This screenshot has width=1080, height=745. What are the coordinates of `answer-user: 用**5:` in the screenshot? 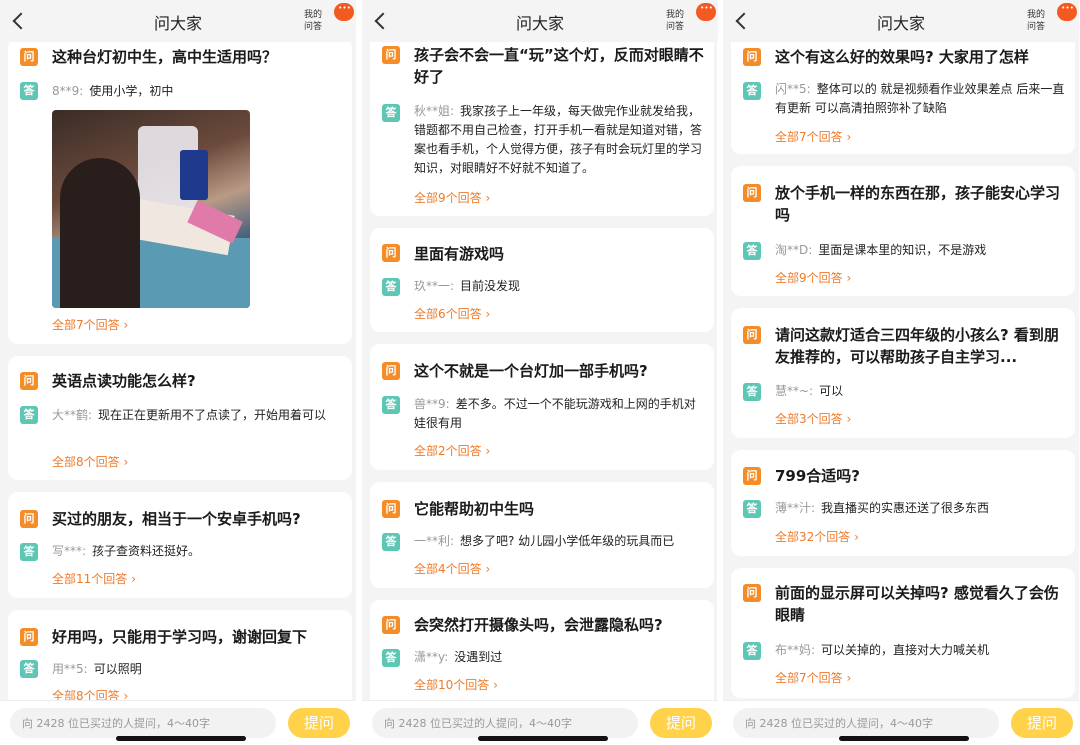 It's located at (70, 669).